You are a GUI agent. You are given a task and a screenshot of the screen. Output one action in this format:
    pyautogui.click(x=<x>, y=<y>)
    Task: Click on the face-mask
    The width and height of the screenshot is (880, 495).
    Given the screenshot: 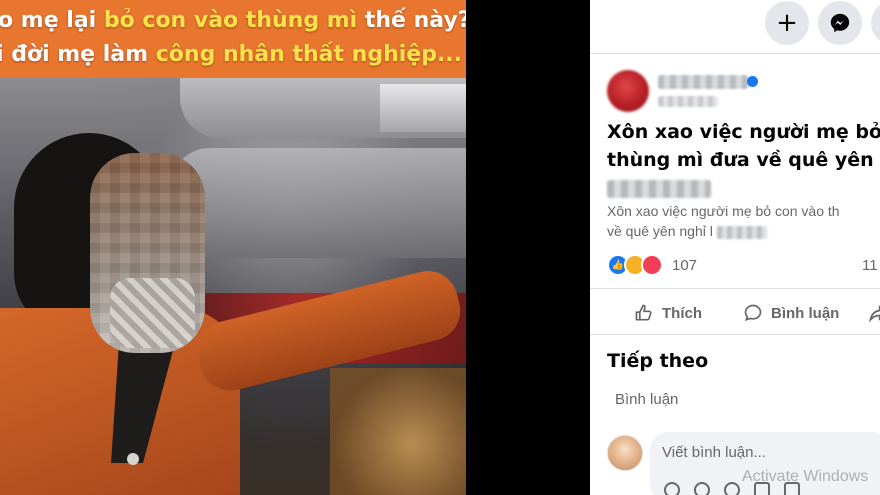 What is the action you would take?
    pyautogui.click(x=152, y=313)
    